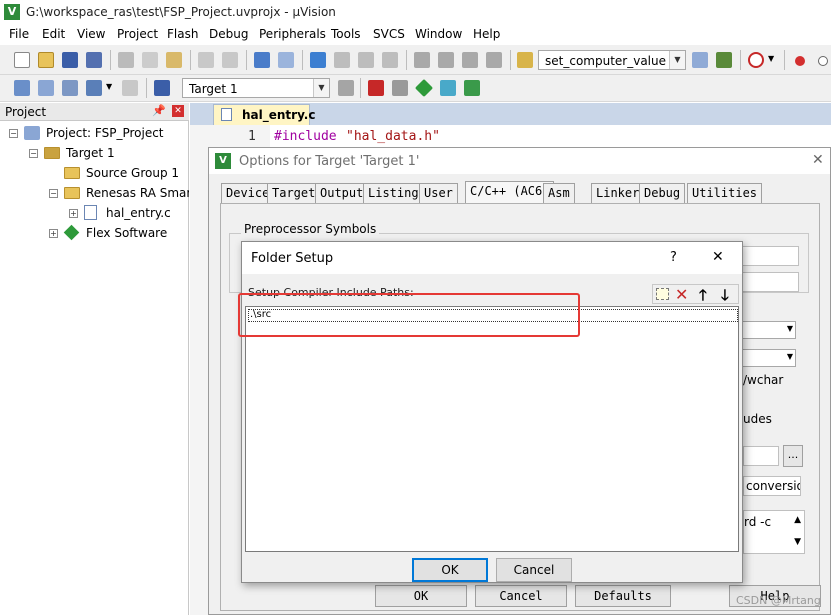 The width and height of the screenshot is (831, 615). What do you see at coordinates (318, 60) in the screenshot?
I see `bookmark-icon` at bounding box center [318, 60].